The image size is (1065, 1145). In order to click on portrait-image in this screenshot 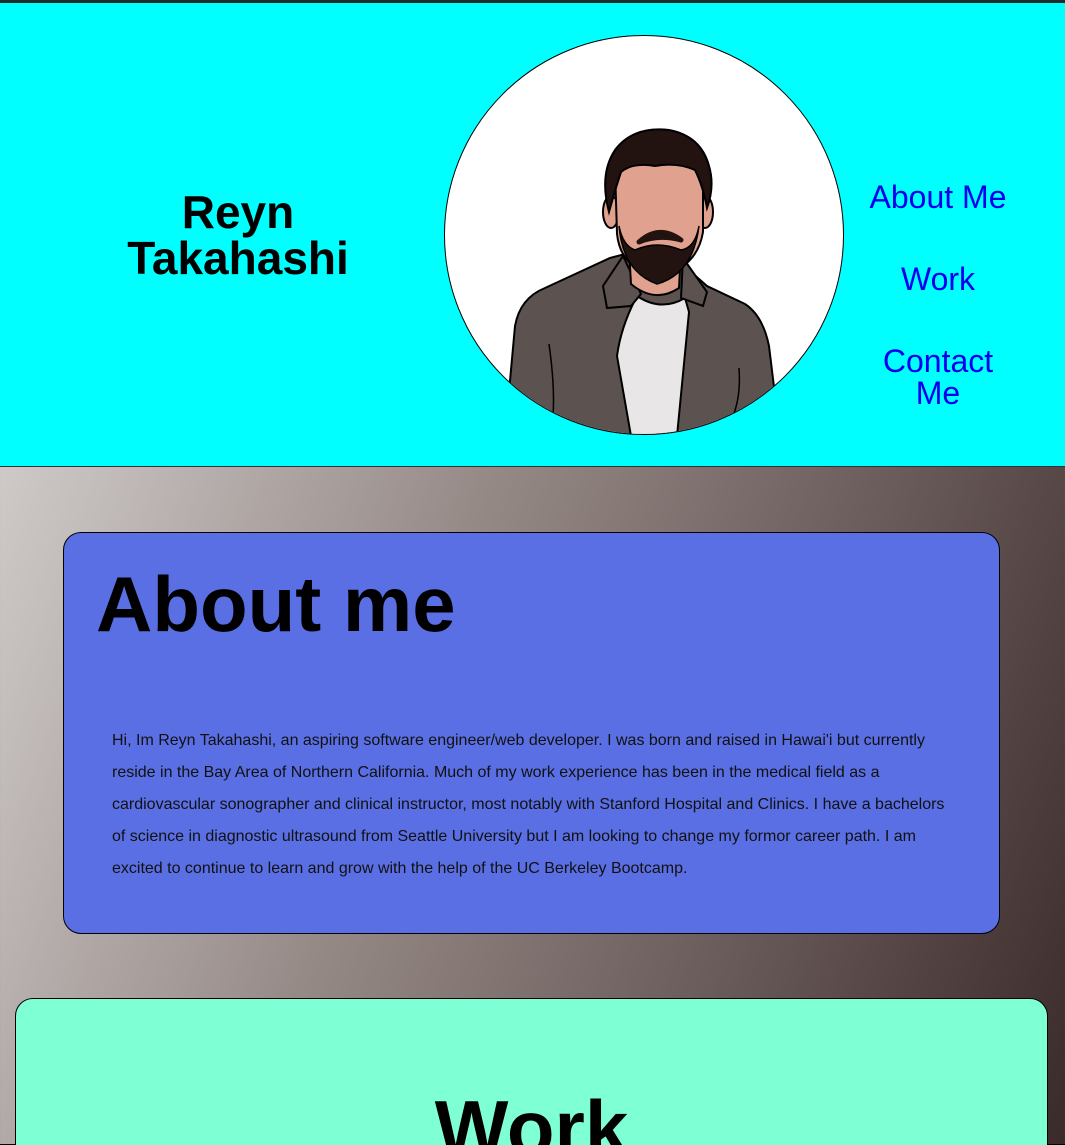, I will do `click(644, 235)`.